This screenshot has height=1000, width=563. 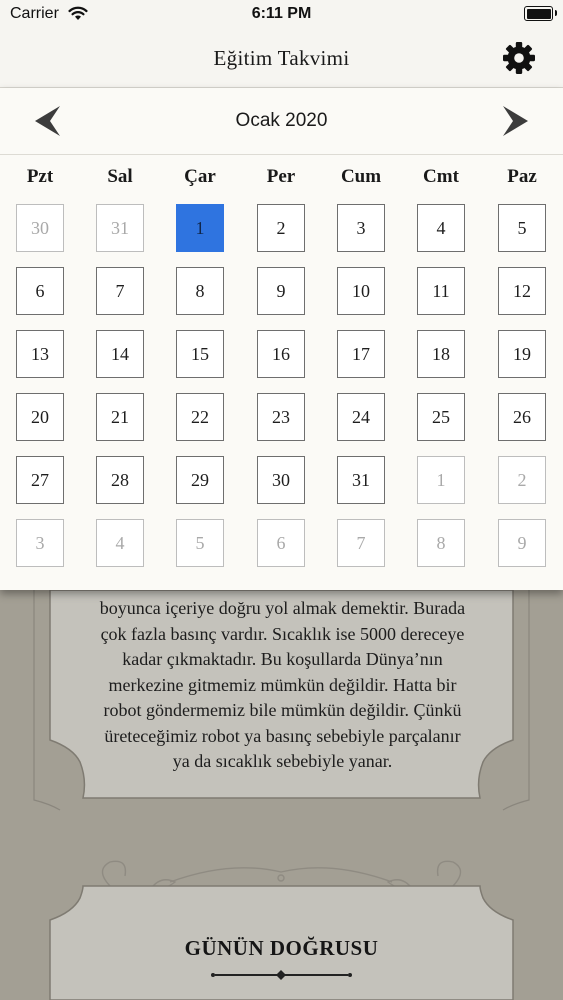 What do you see at coordinates (522, 354) in the screenshot?
I see `day-cell: 19` at bounding box center [522, 354].